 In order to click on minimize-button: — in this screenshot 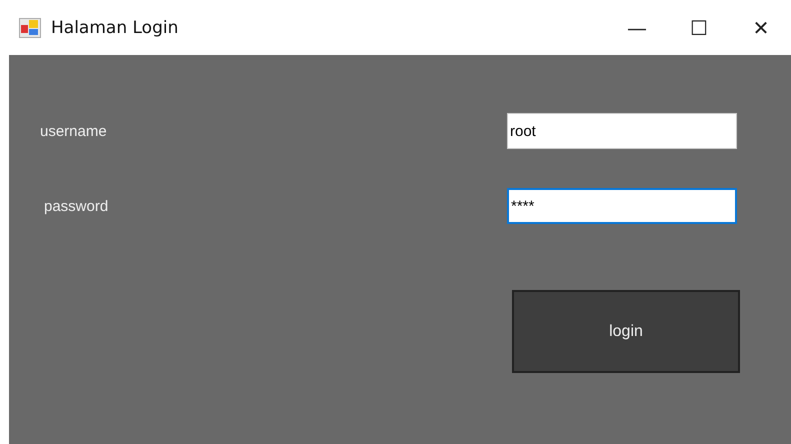, I will do `click(637, 28)`.